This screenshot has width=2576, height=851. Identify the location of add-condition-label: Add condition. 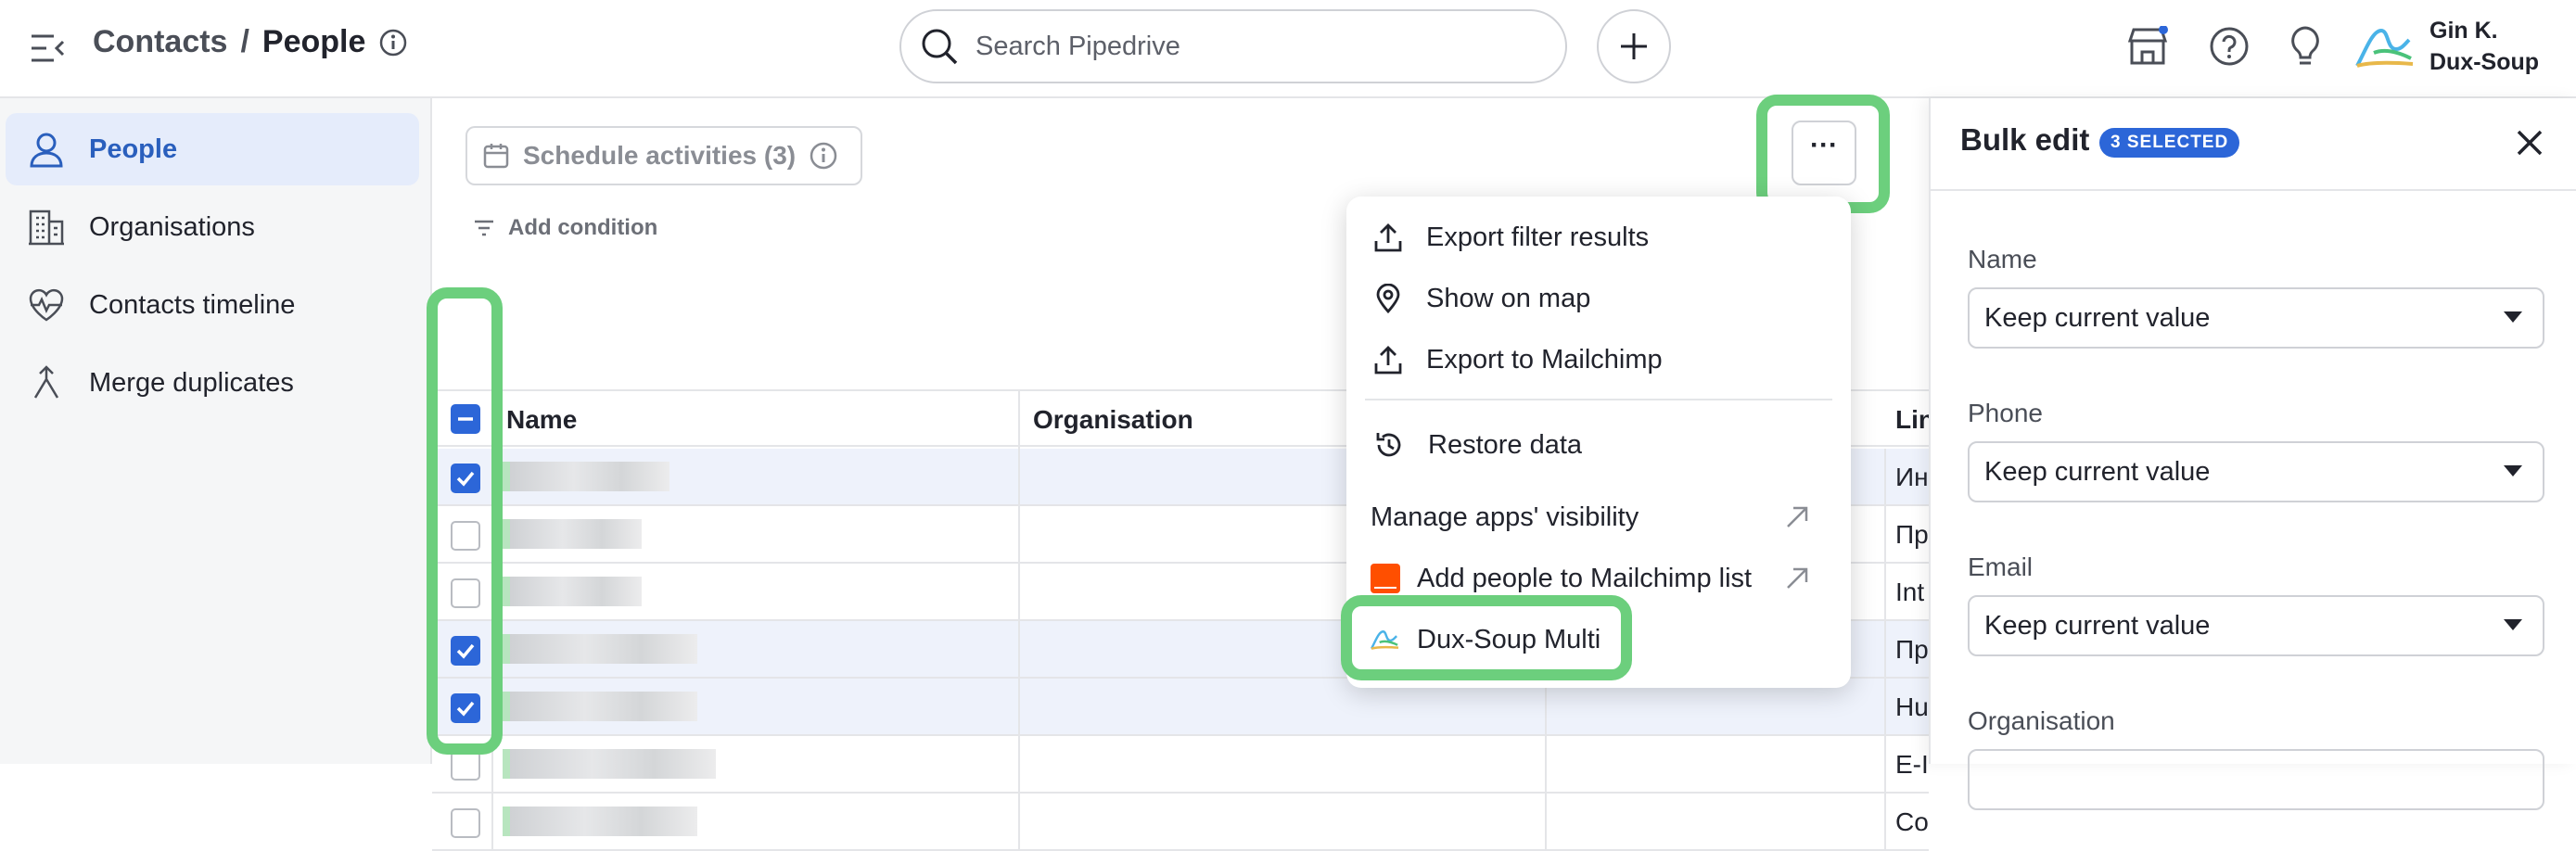
(583, 227).